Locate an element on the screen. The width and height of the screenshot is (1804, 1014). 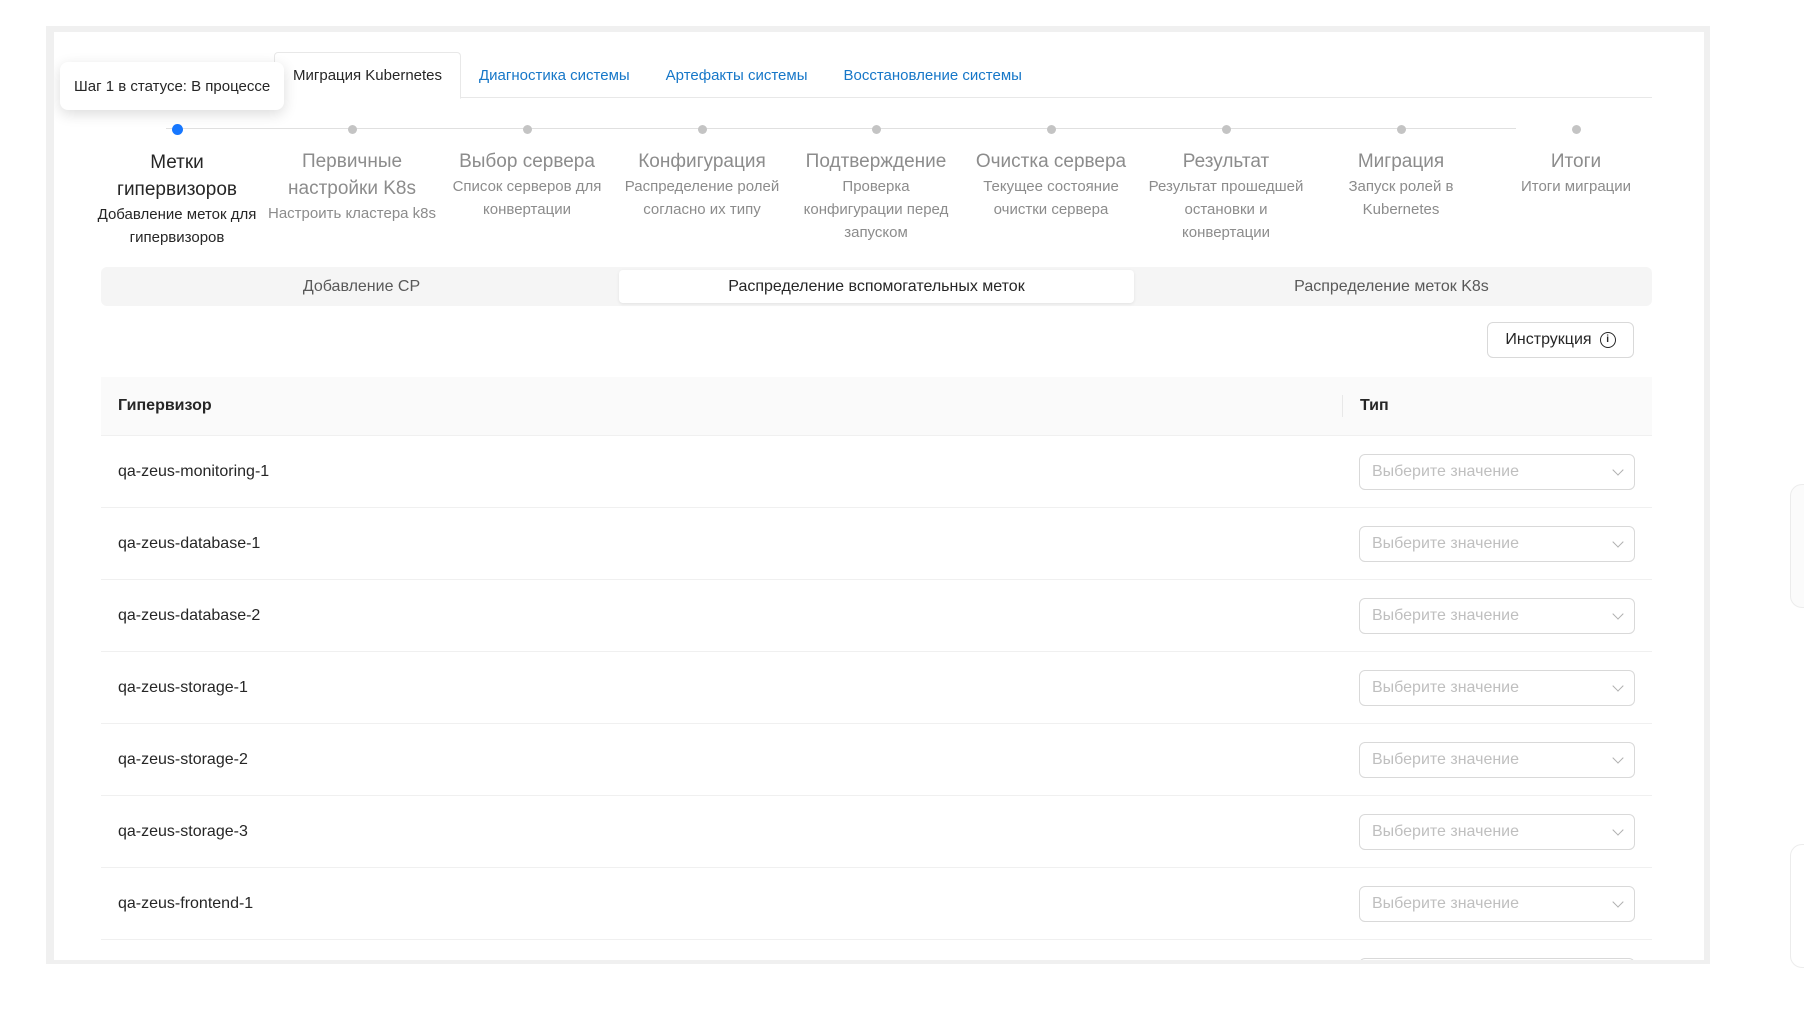
segment-add-cp: Добавление CP is located at coordinates (361, 286).